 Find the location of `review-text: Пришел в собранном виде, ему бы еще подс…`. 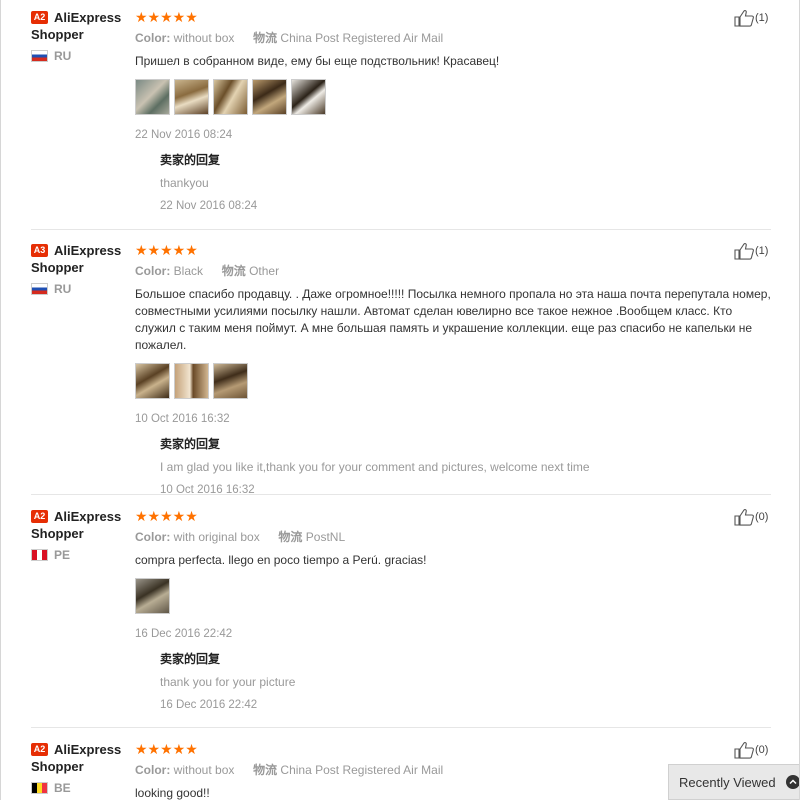

review-text: Пришел в собранном виде, ему бы еще подс… is located at coordinates (317, 61).